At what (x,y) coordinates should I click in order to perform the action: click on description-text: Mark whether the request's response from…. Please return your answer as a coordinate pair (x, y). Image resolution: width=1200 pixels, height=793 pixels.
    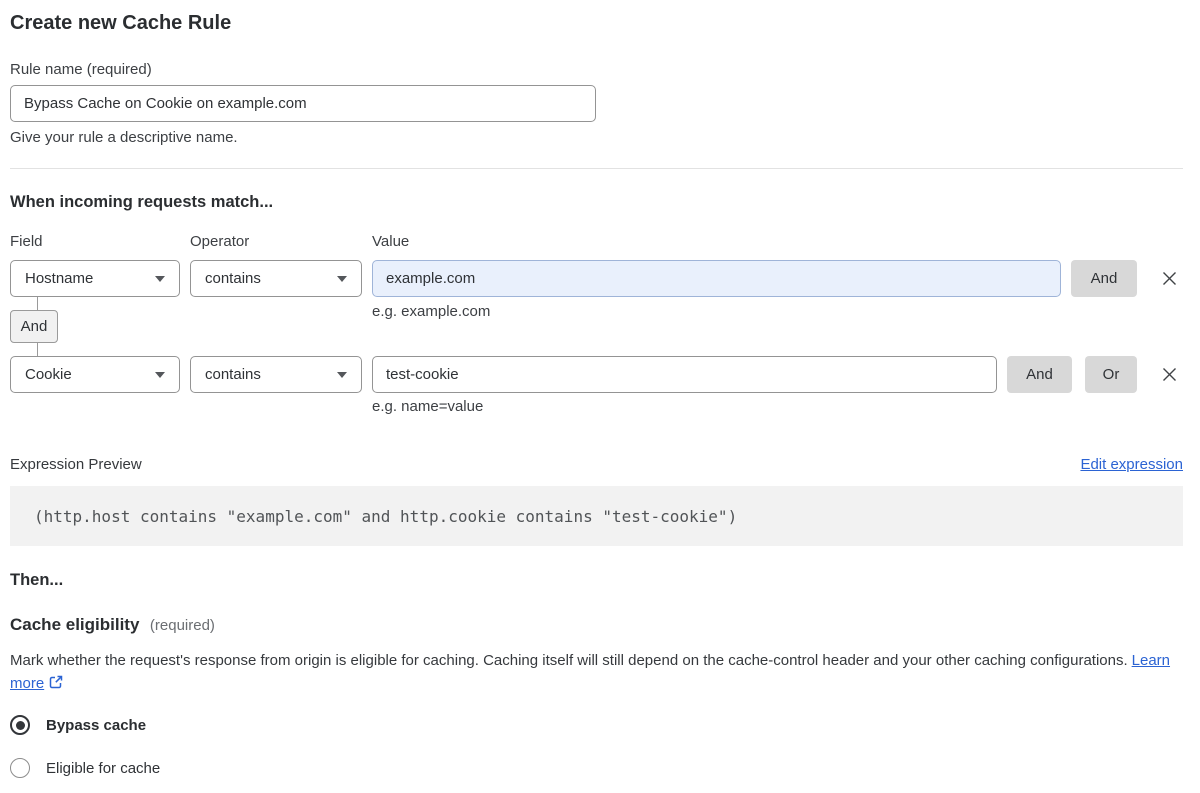
    Looking at the image, I should click on (569, 660).